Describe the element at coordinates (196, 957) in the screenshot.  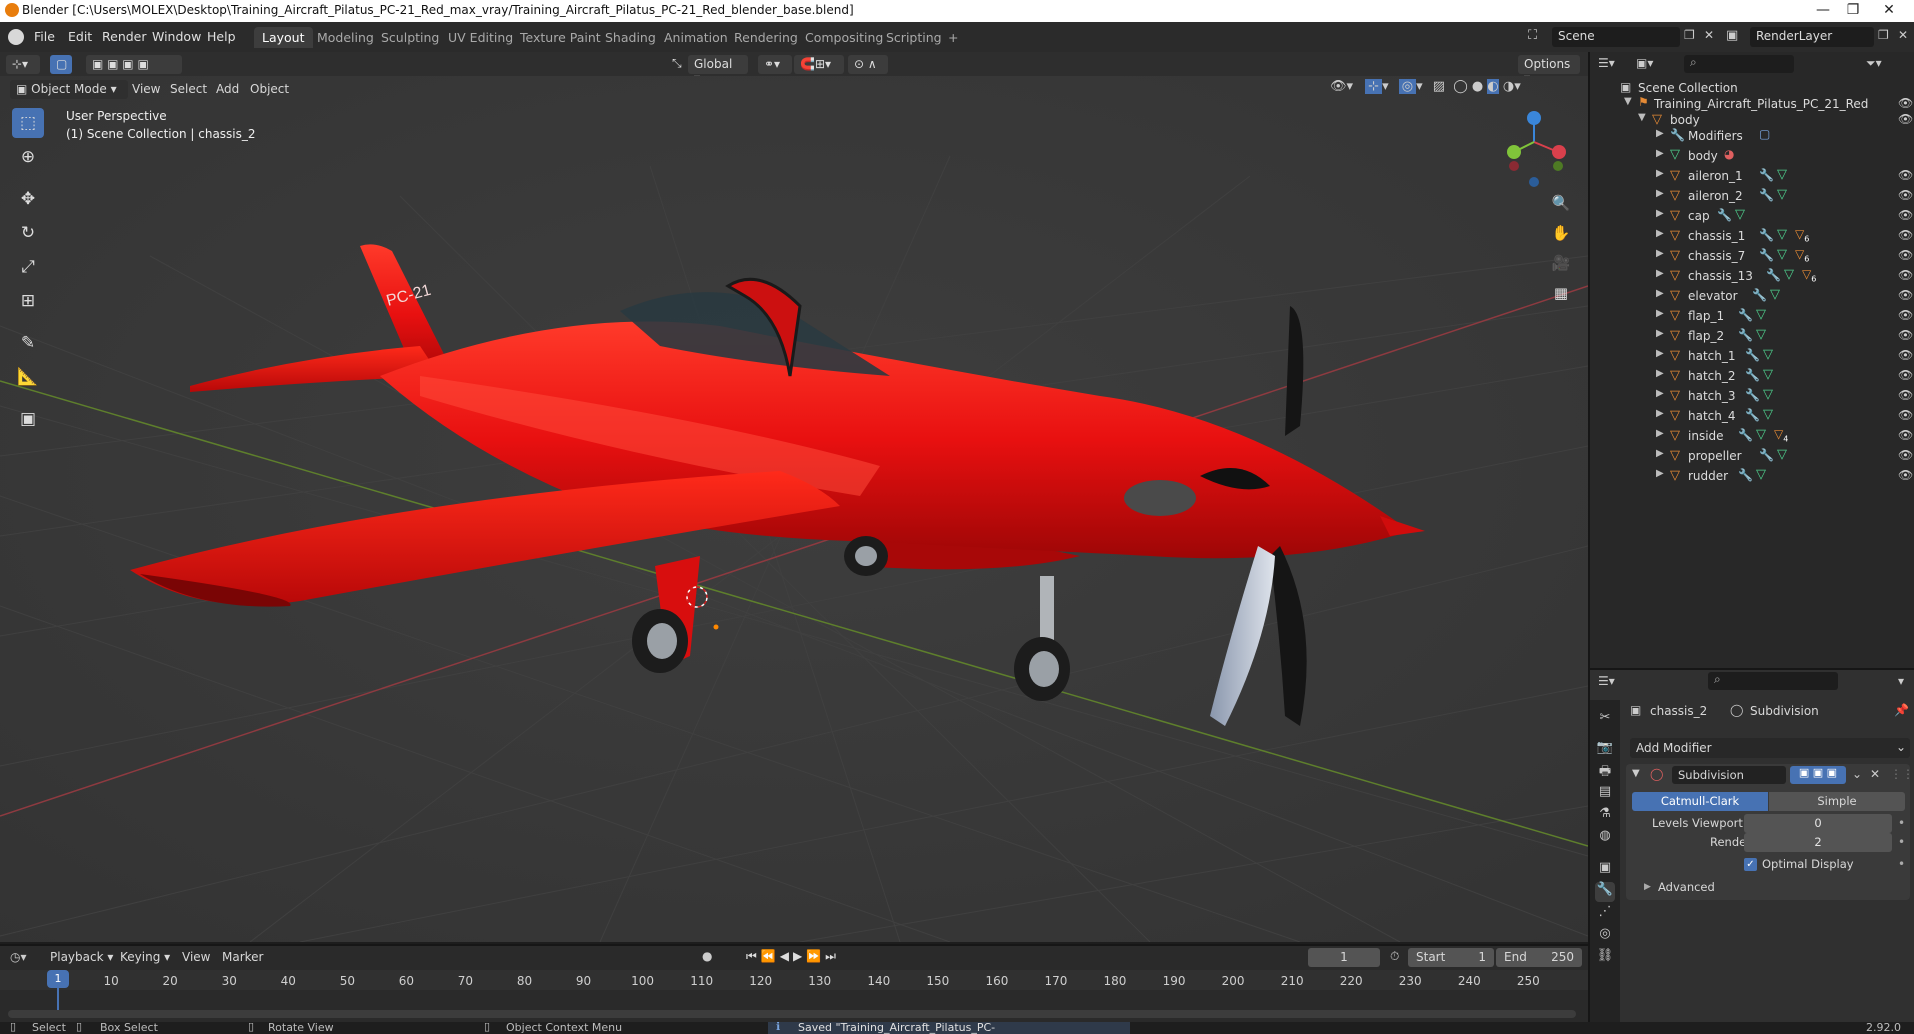
I see `timeline-view-menu: View` at that location.